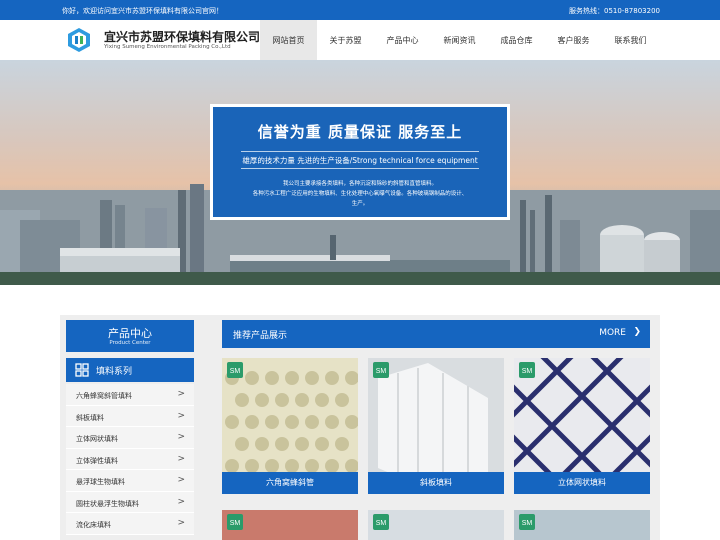 The width and height of the screenshot is (720, 540). I want to click on product-card: SM 斜板填料, so click(436, 426).